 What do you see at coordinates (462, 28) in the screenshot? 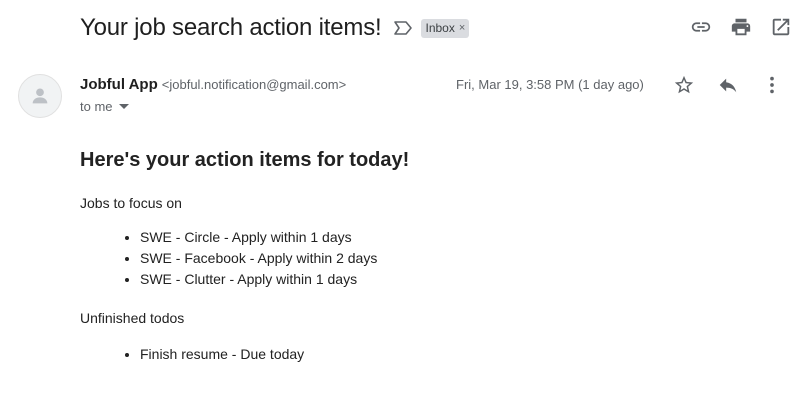
I see `remove-label-button: ×` at bounding box center [462, 28].